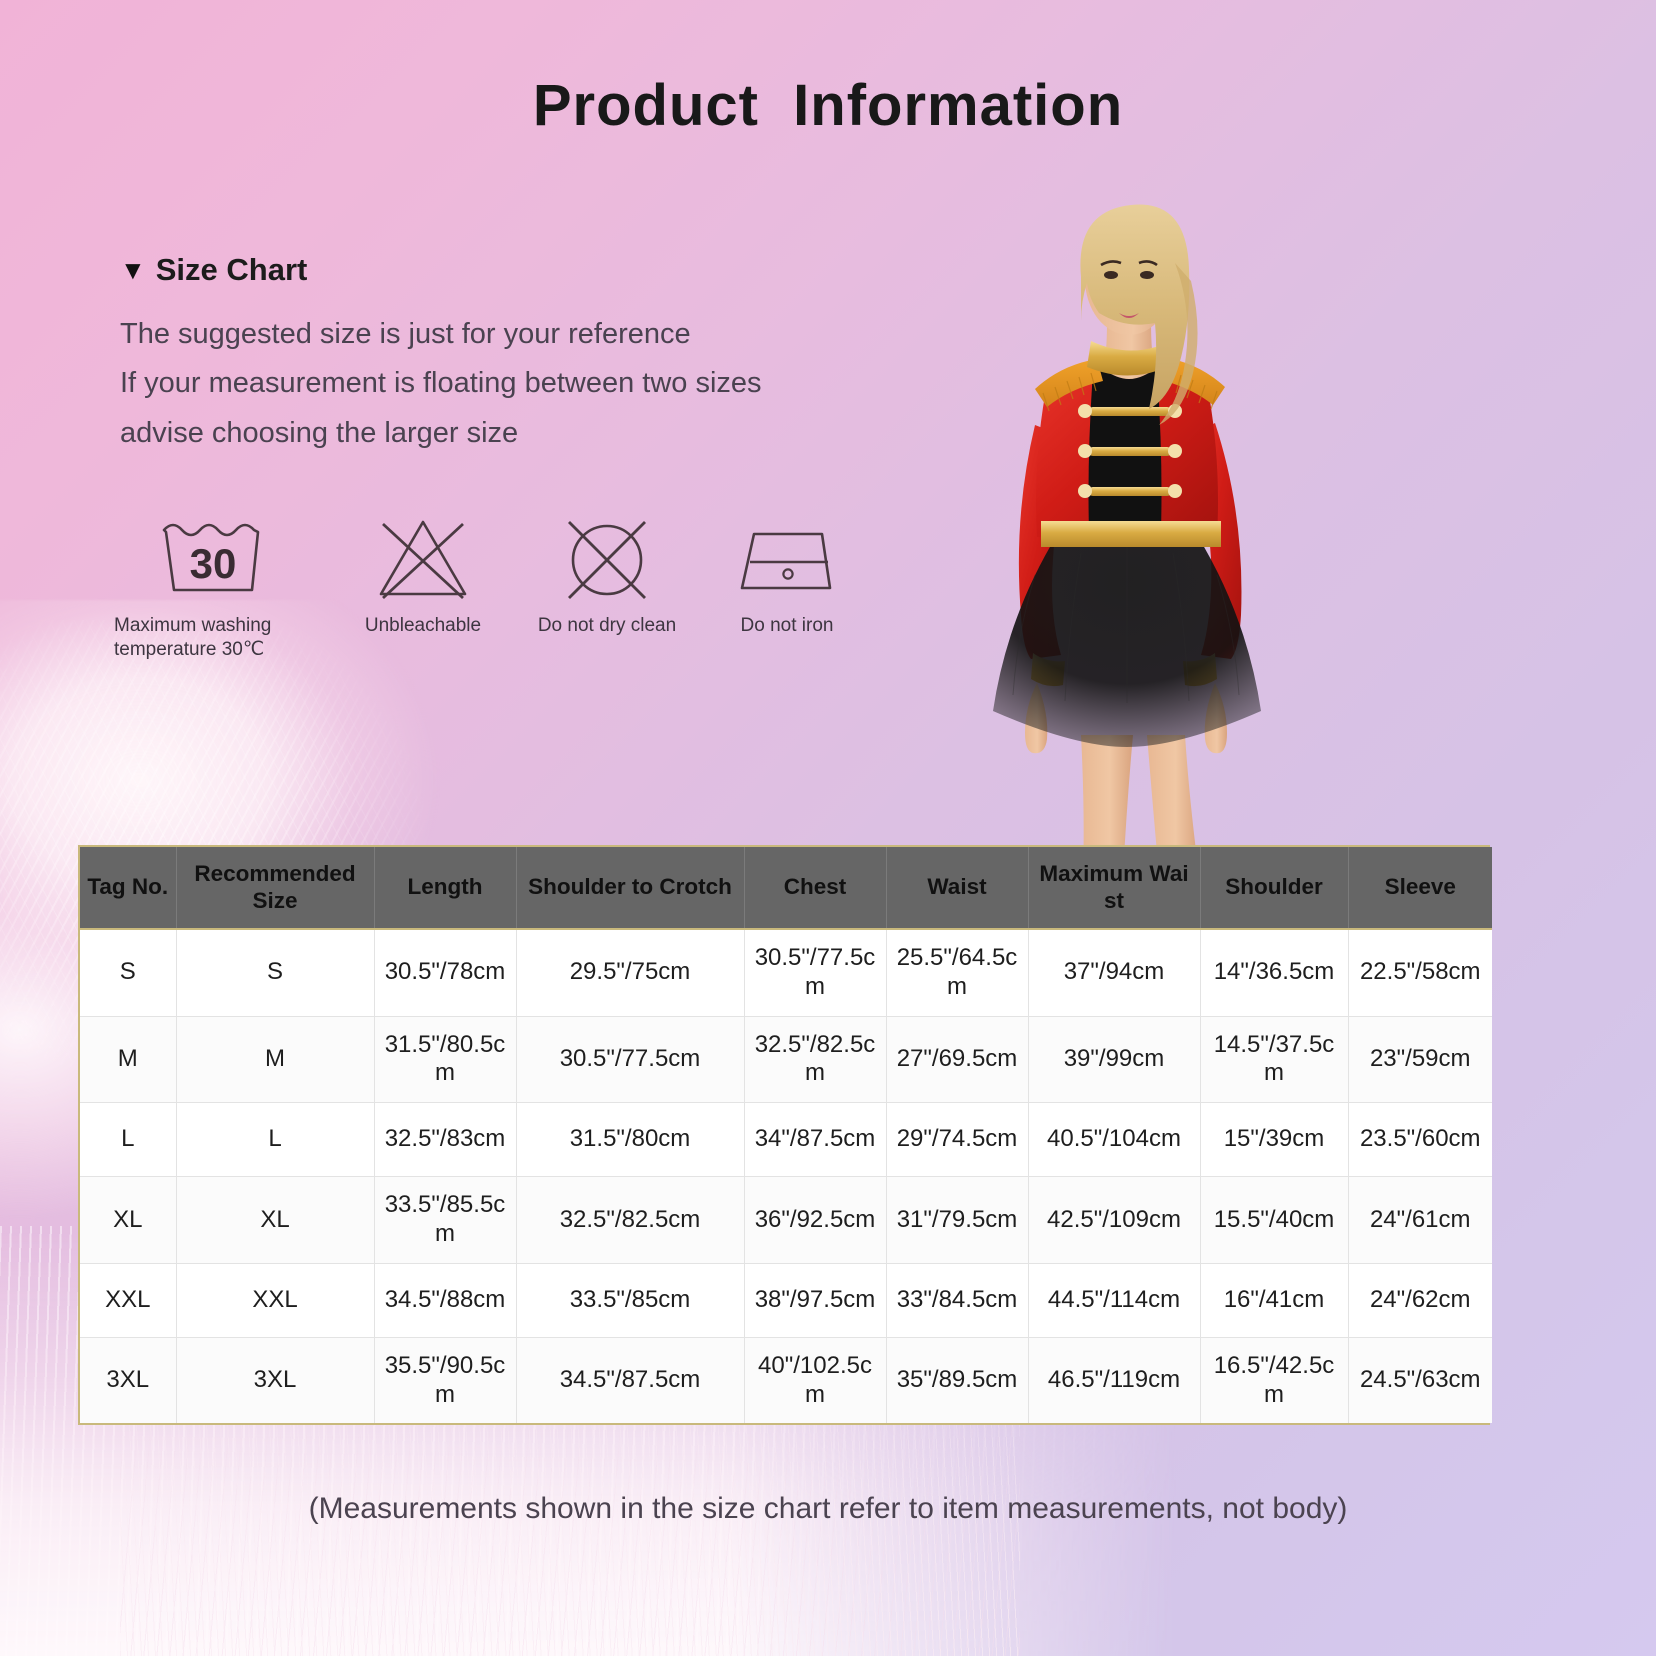 This screenshot has width=1656, height=1656. I want to click on cell-sleeve: 23"/59cm, so click(1420, 1060).